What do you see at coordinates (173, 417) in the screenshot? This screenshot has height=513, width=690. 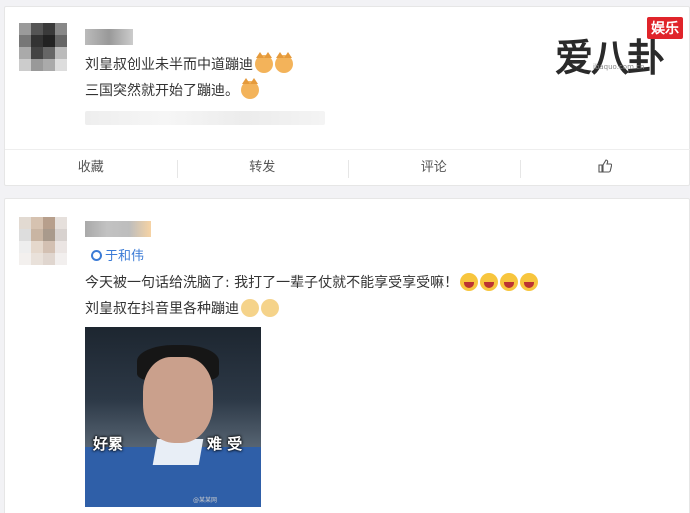 I see `post-image: 好累 难 受 @某某网` at bounding box center [173, 417].